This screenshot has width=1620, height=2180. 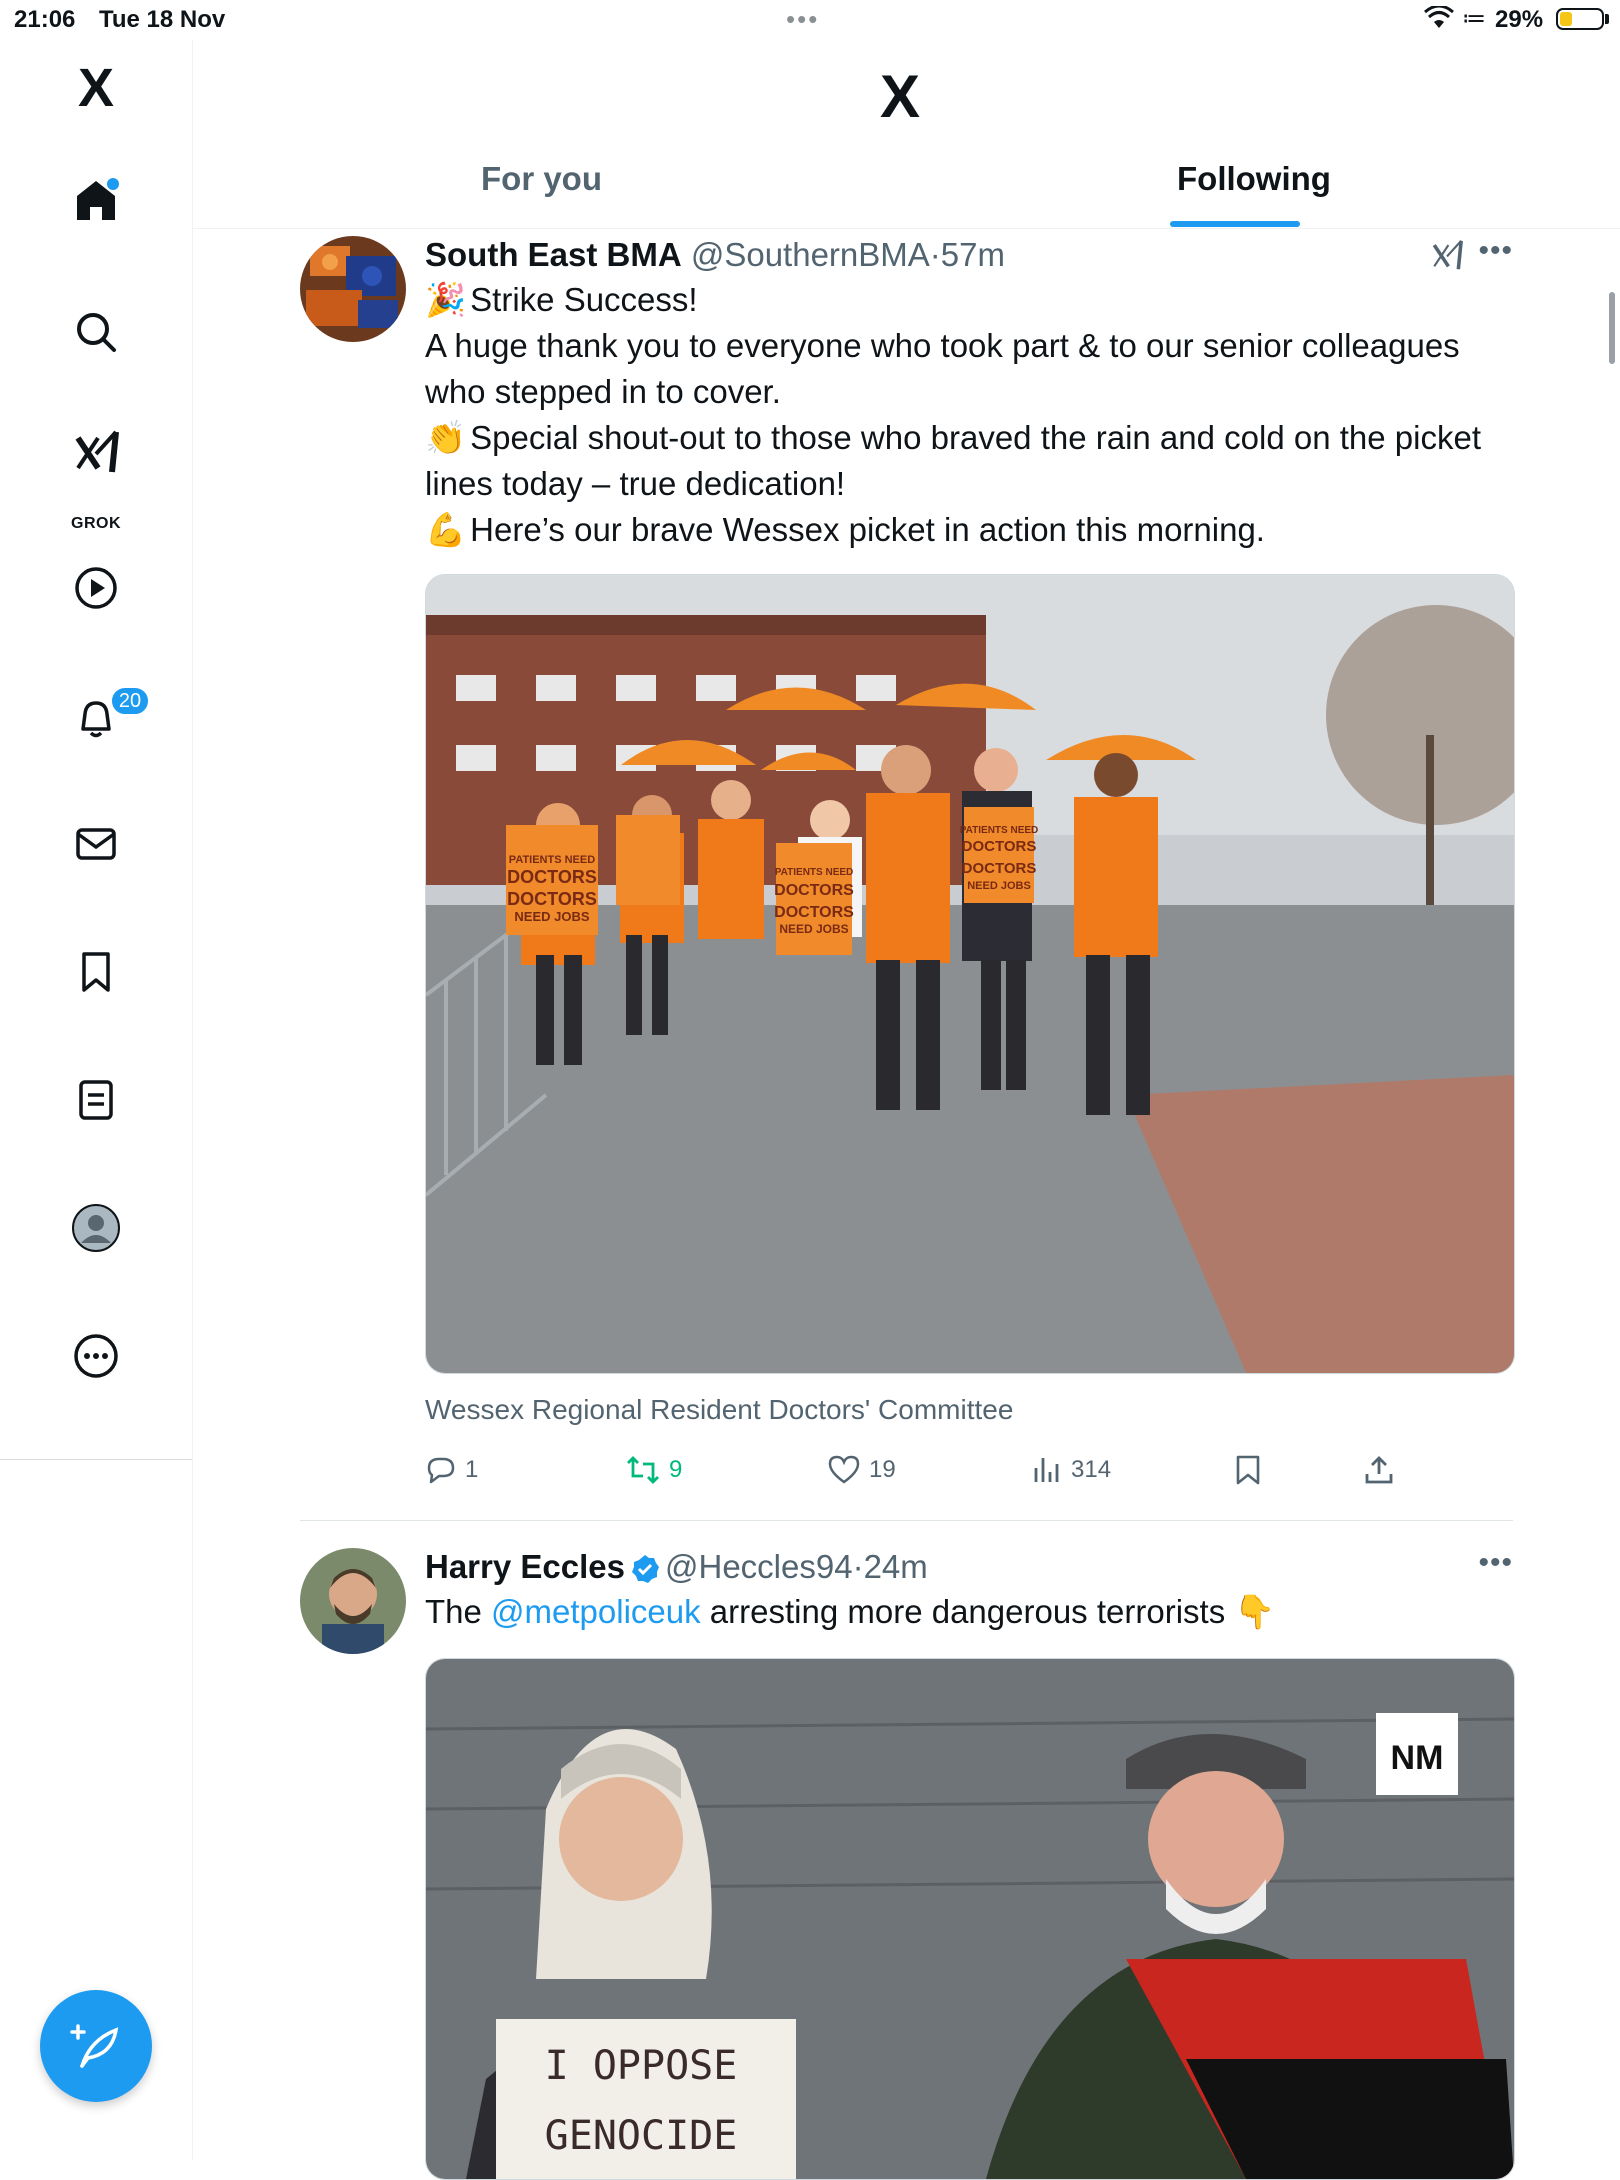 I want to click on sidebar-item-notifications: 20, so click(x=110, y=715).